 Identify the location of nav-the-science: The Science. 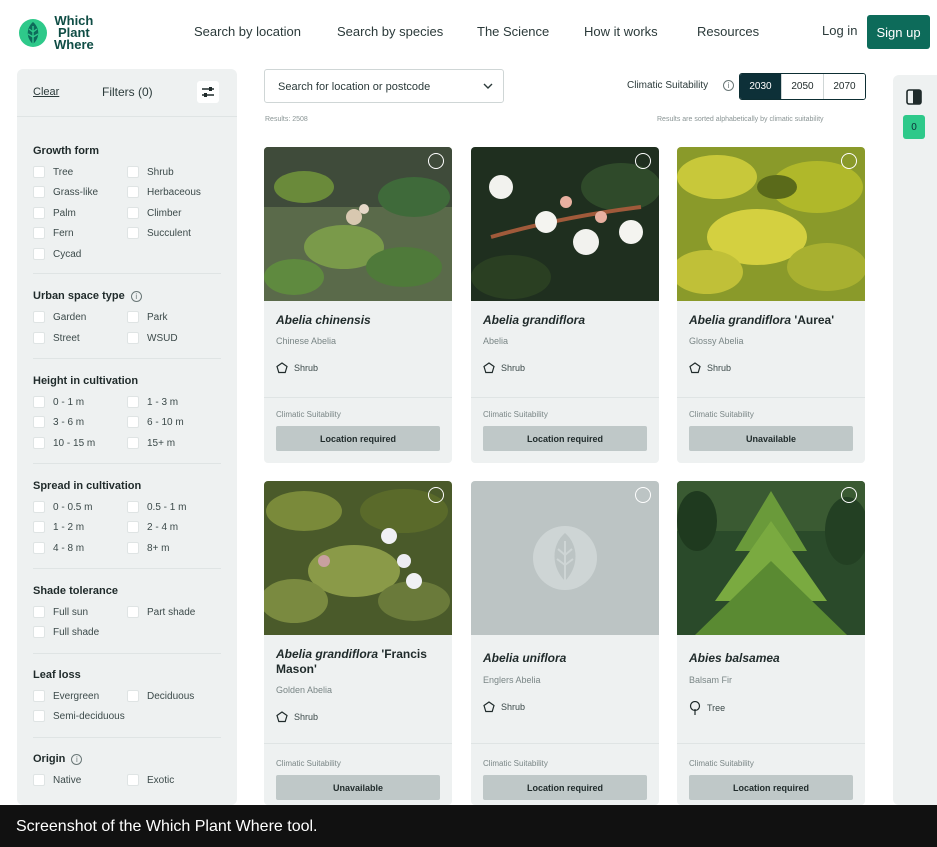
(513, 31).